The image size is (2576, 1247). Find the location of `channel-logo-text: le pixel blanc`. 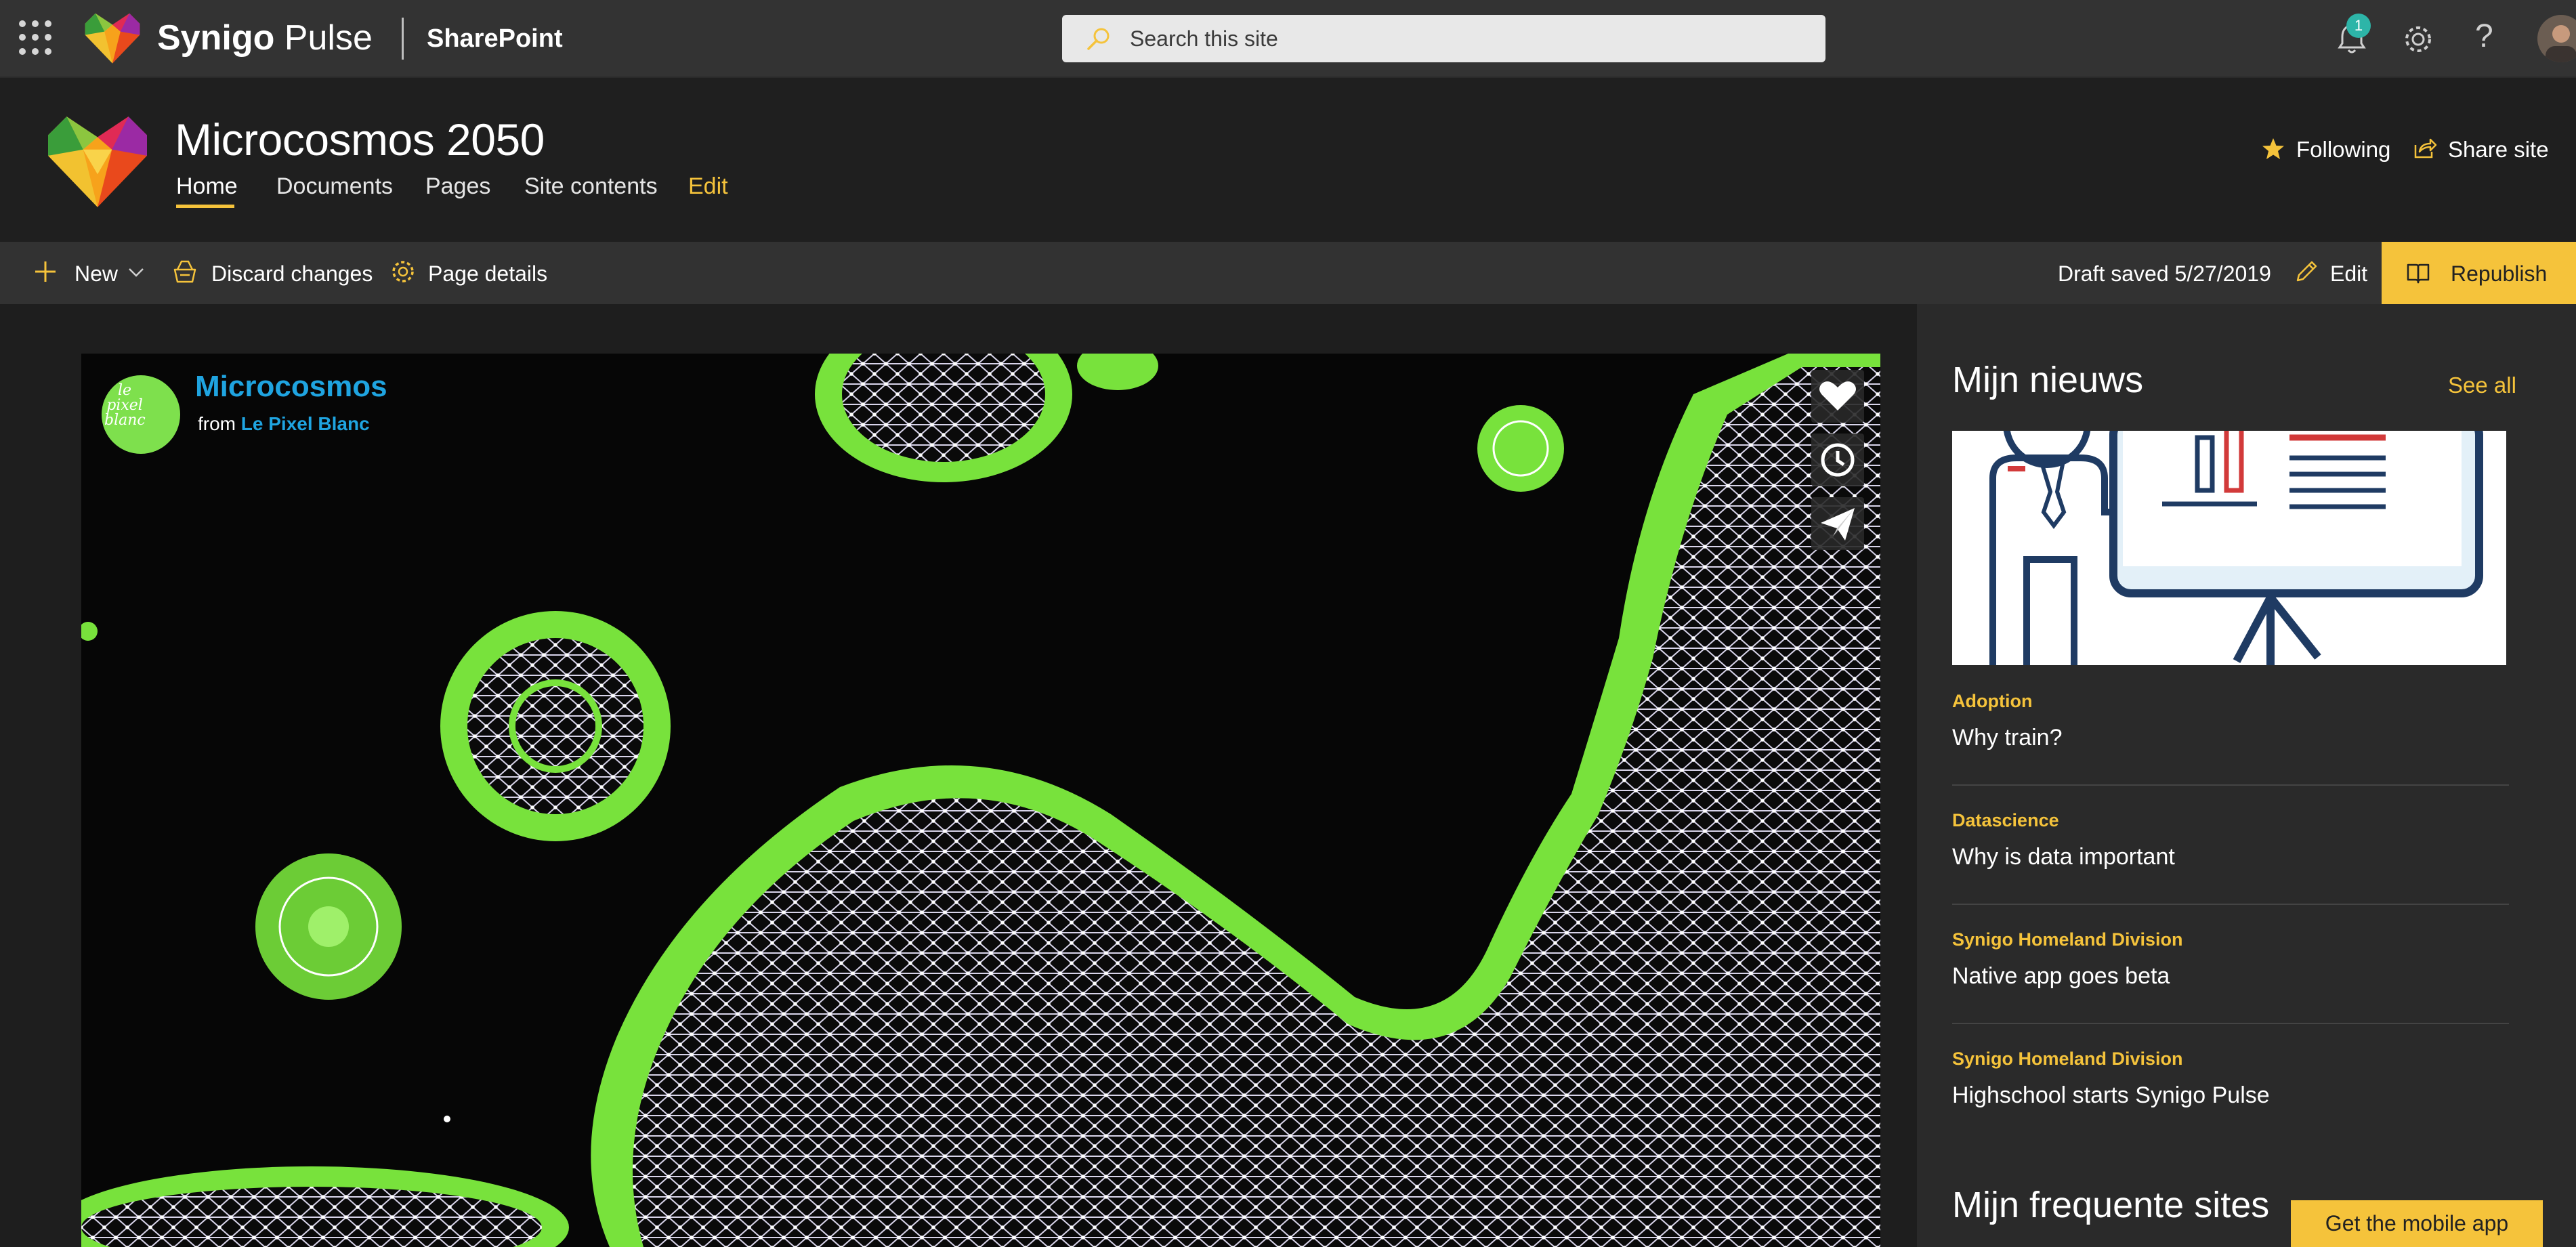

channel-logo-text: le pixel blanc is located at coordinates (125, 405).